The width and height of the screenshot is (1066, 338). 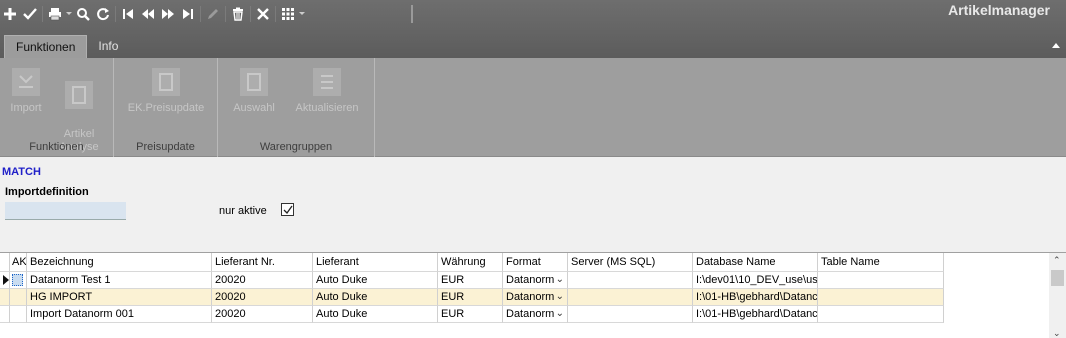 What do you see at coordinates (5, 262) in the screenshot?
I see `header-indicator-cell` at bounding box center [5, 262].